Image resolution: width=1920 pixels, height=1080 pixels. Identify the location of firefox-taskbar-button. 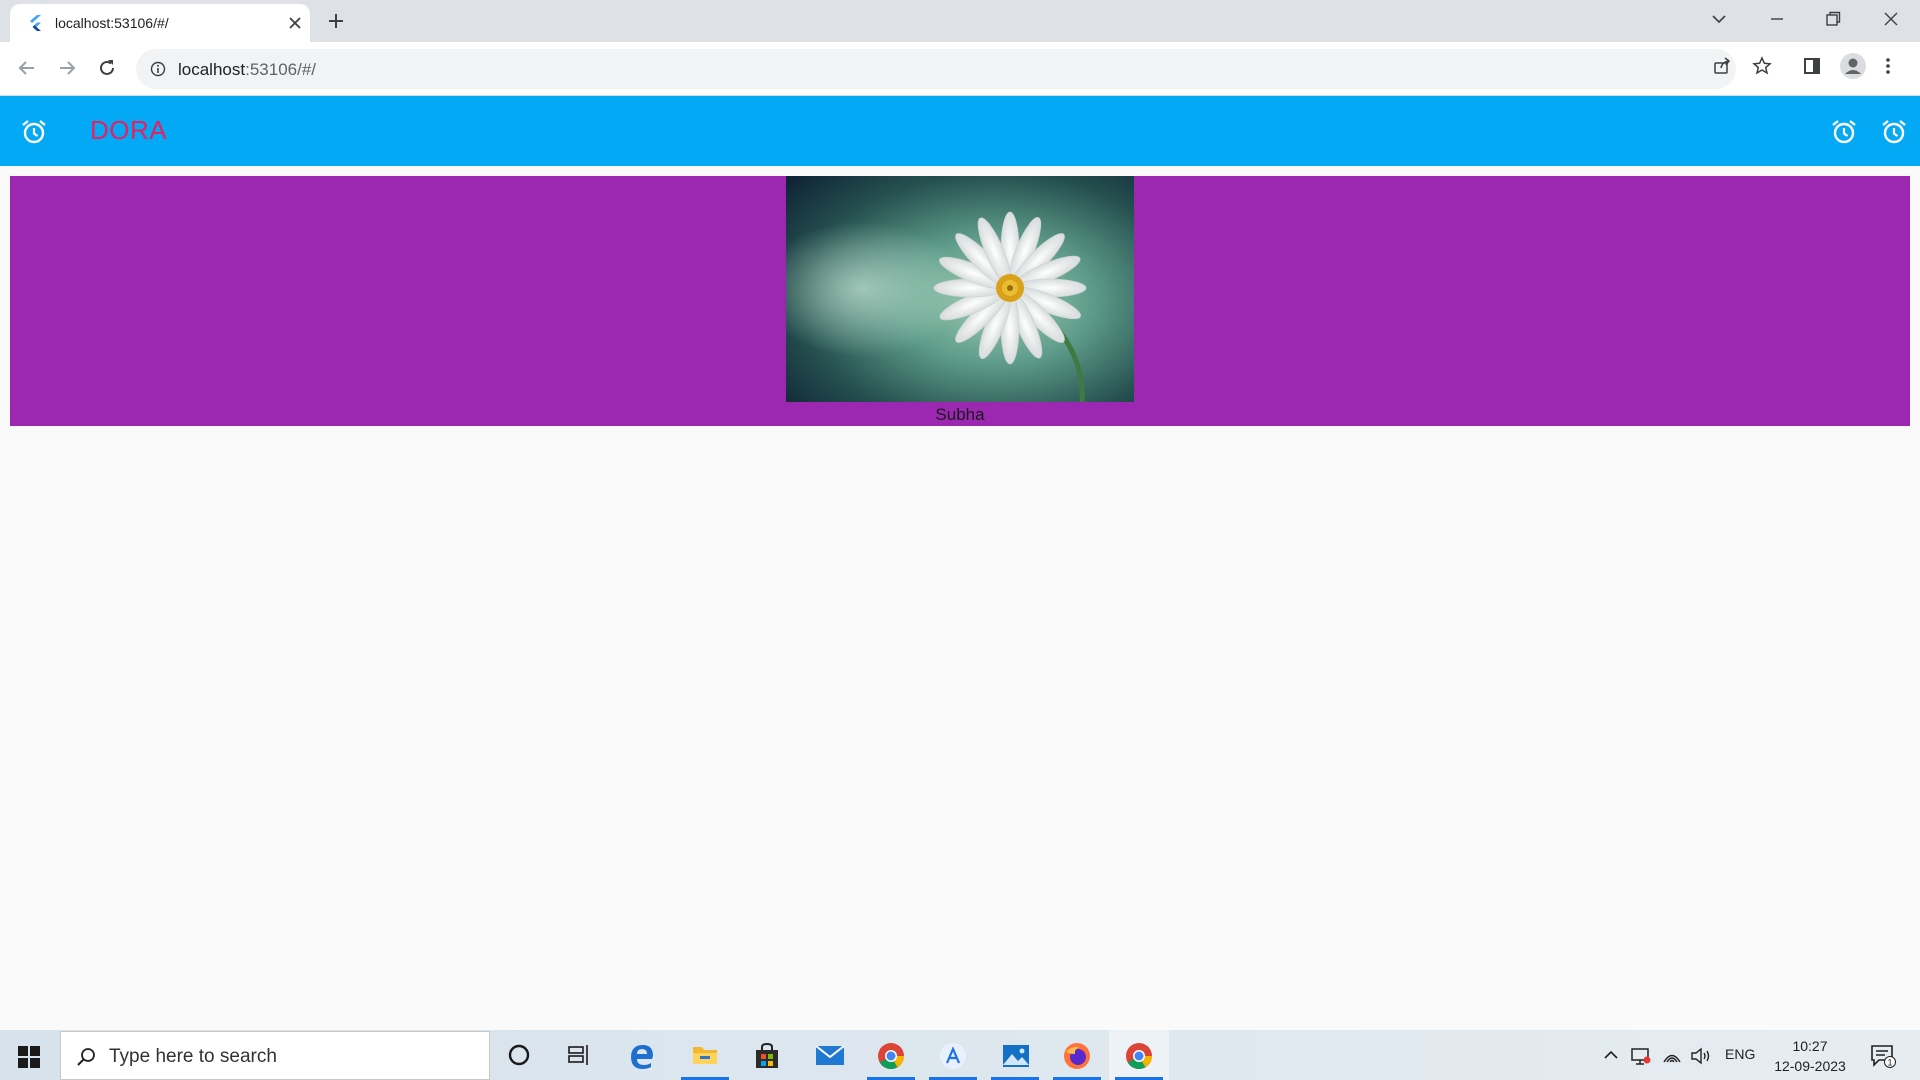
(1077, 1055).